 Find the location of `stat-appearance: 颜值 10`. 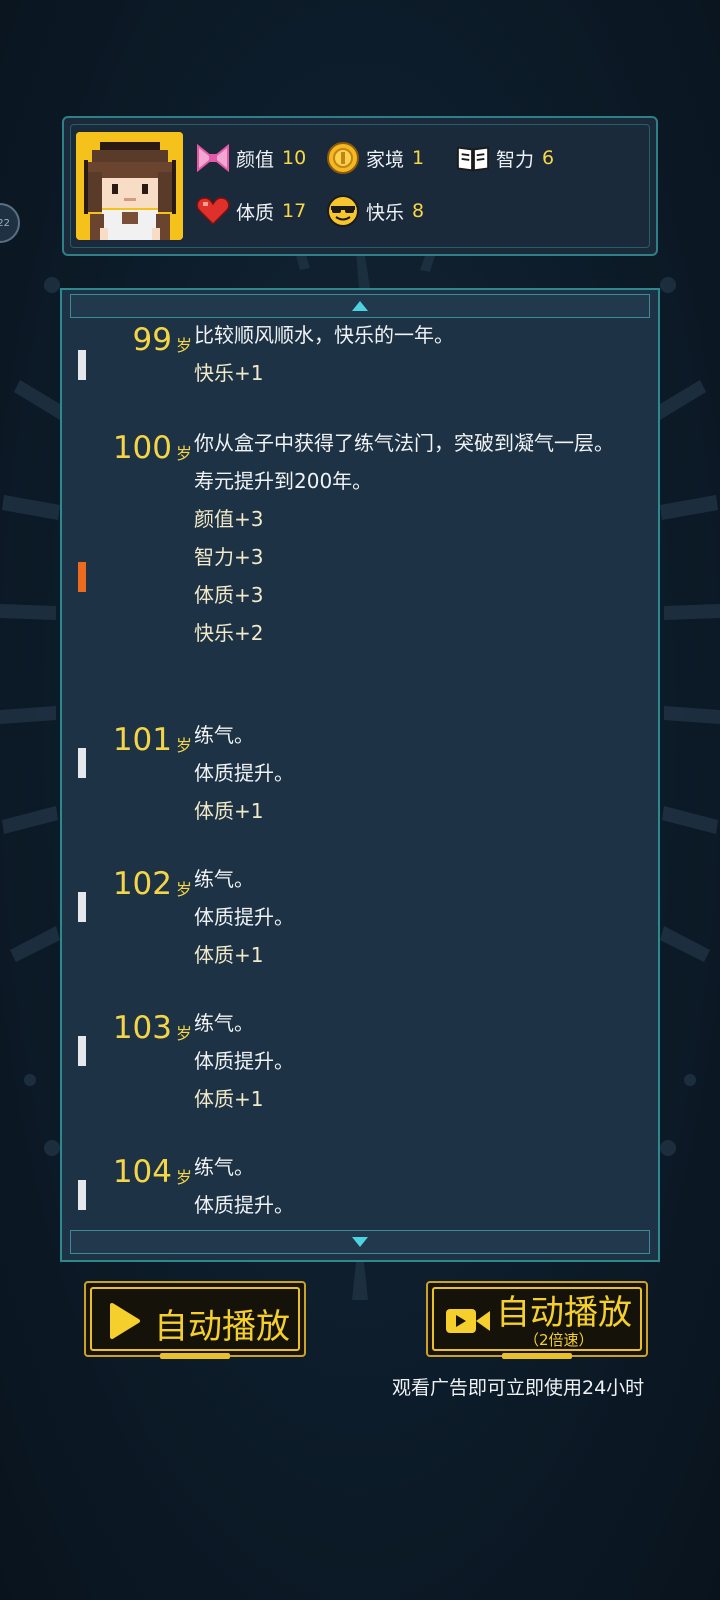

stat-appearance: 颜值 10 is located at coordinates (251, 158).